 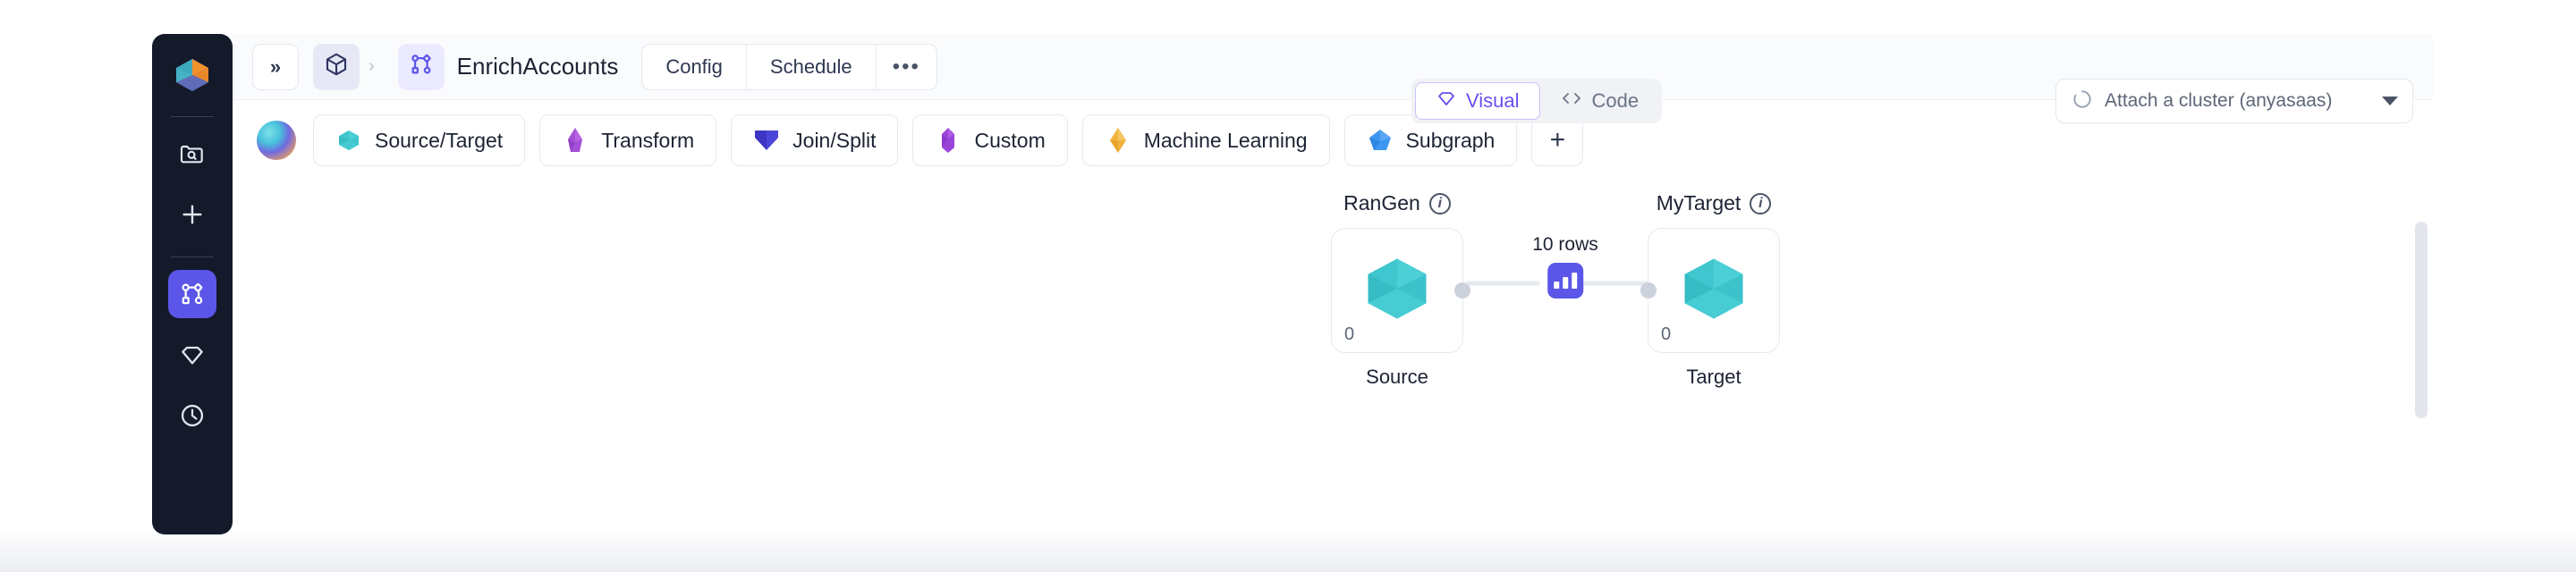 I want to click on pipeline-tabs: Config Schedule •••, so click(x=789, y=67).